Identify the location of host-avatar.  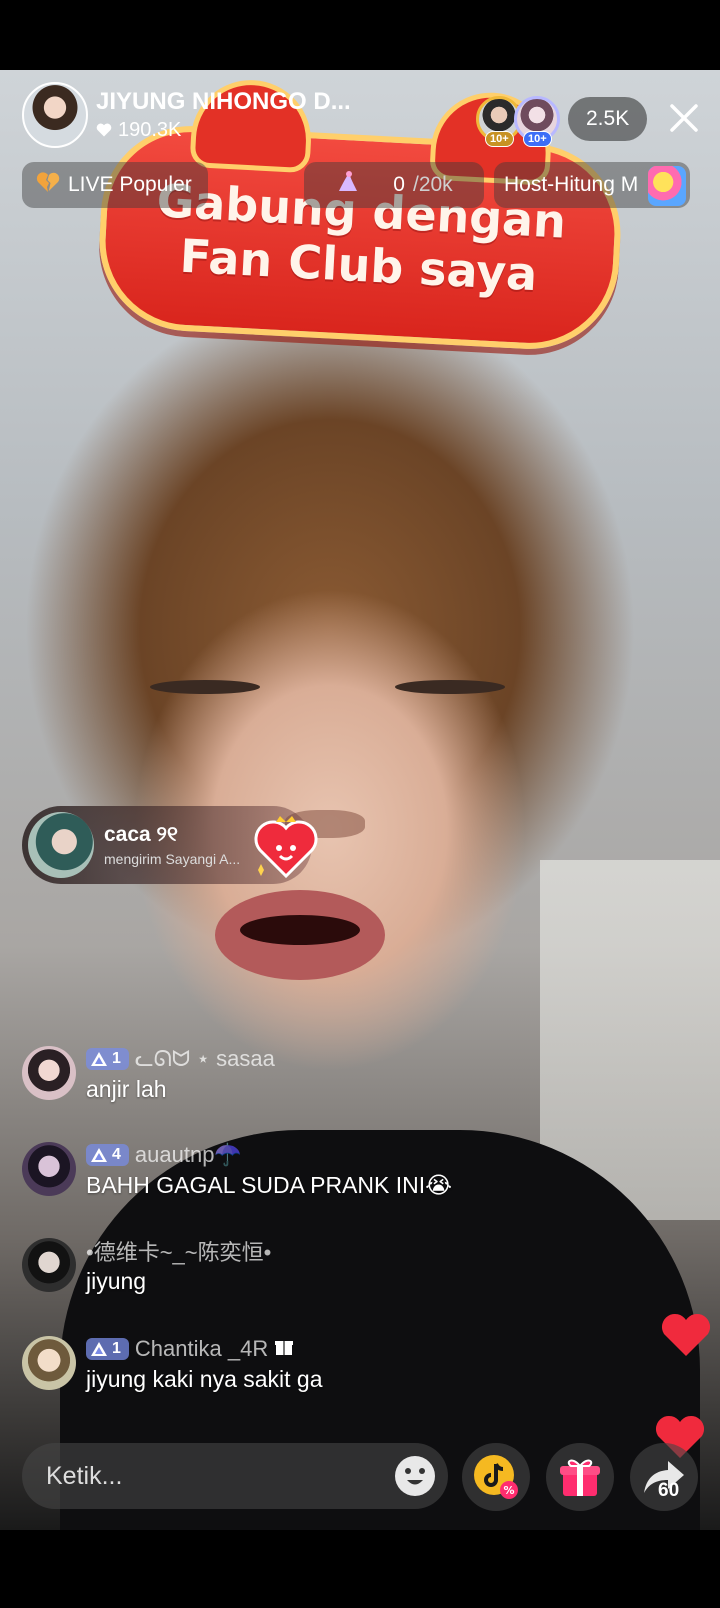
(55, 115).